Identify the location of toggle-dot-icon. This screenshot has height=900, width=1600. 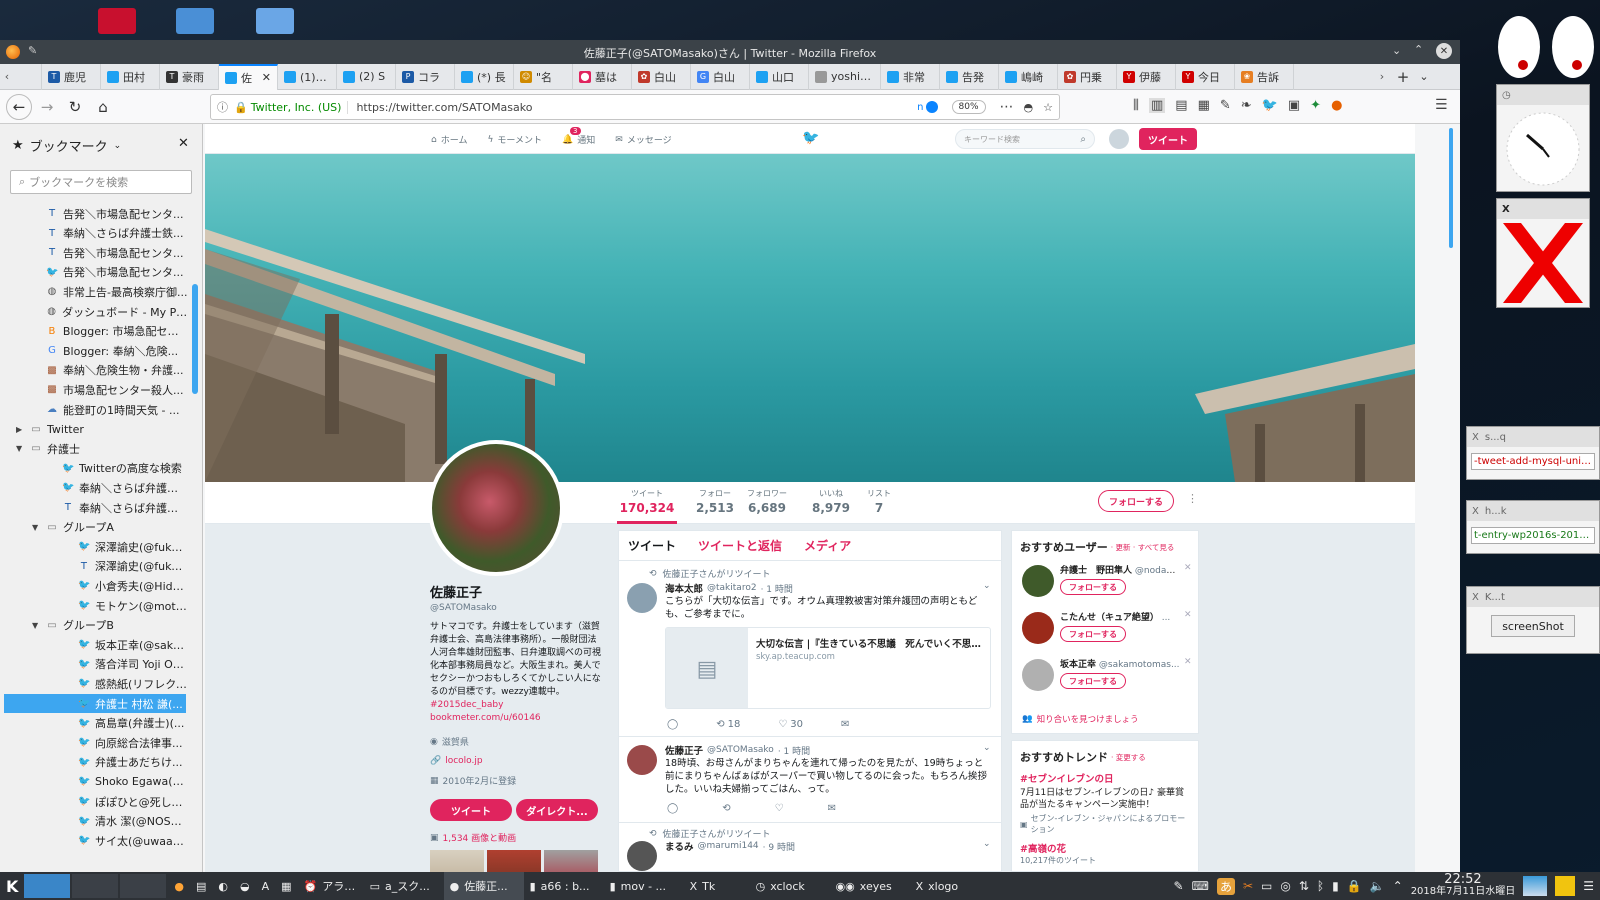
(931, 107).